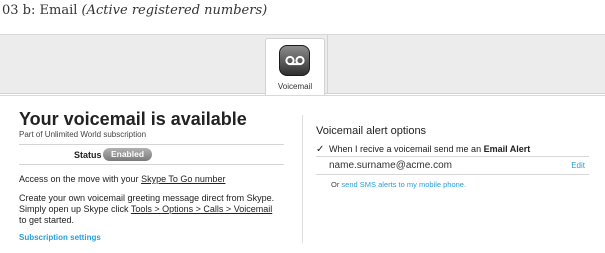  I want to click on sms-alert-line: Or send SMS alerts to my mobile phone., so click(398, 184).